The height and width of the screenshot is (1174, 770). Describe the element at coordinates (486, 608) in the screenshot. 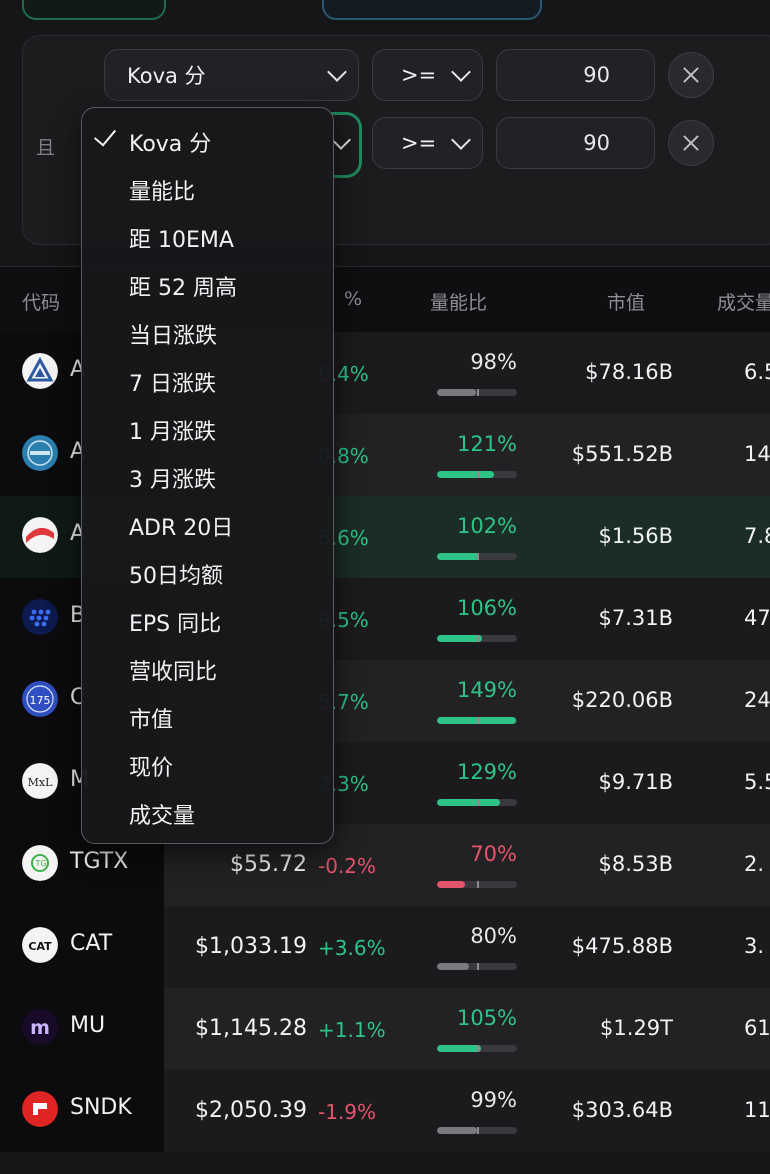

I see `volume-ratio-value: 106%` at that location.